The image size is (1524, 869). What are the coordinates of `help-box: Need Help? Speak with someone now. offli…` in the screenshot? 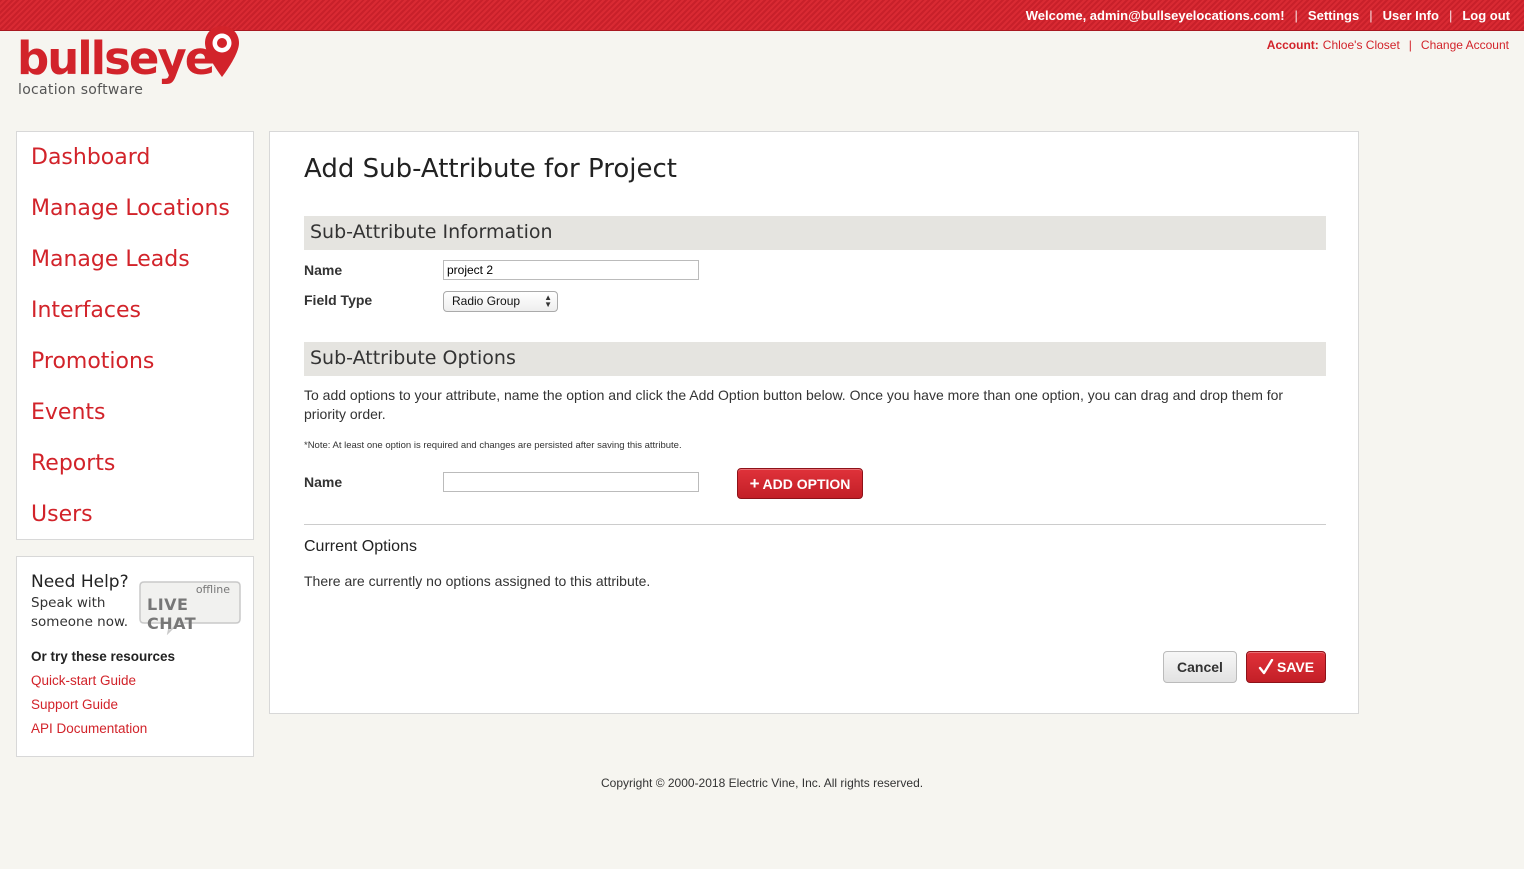 It's located at (135, 656).